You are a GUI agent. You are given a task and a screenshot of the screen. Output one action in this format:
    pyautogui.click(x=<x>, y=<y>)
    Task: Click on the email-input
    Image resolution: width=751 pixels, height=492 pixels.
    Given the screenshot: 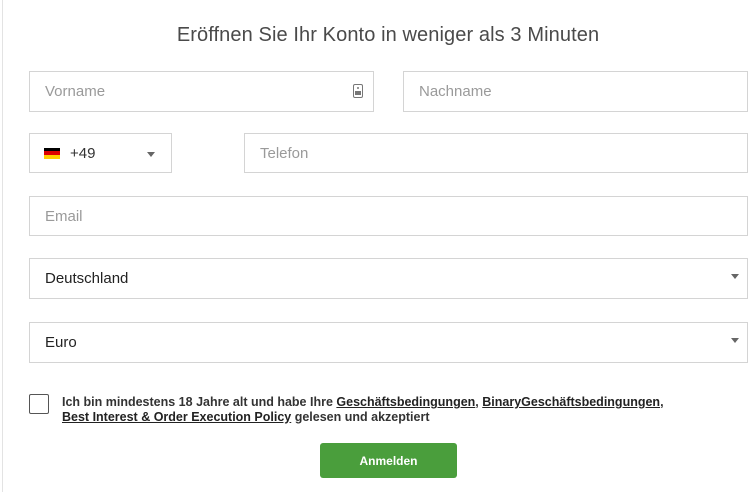 What is the action you would take?
    pyautogui.click(x=388, y=216)
    